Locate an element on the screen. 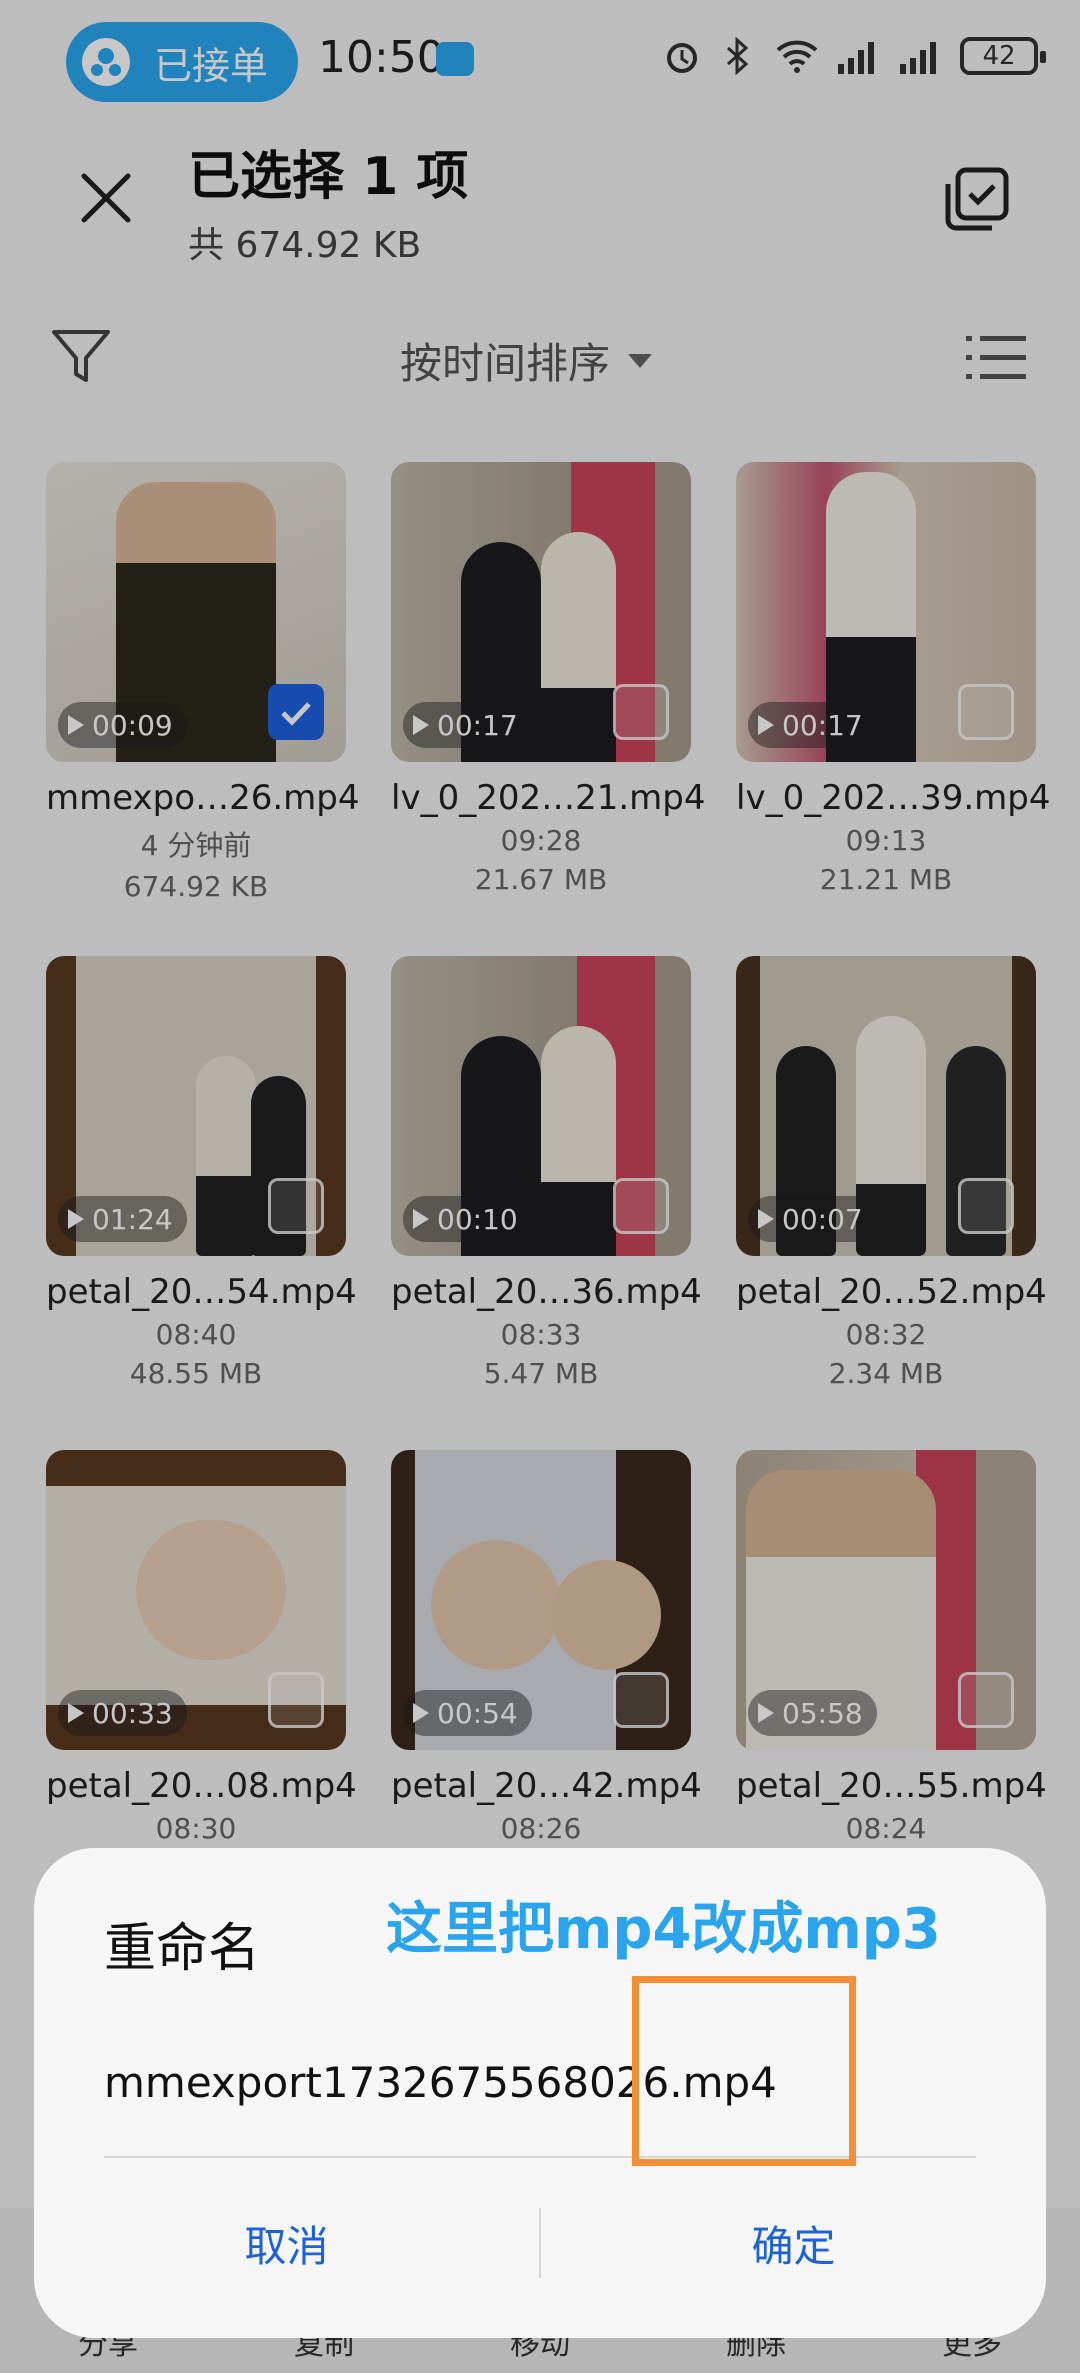 The height and width of the screenshot is (2373, 1080). dialog-buttons: 取消 确定 is located at coordinates (540, 2243).